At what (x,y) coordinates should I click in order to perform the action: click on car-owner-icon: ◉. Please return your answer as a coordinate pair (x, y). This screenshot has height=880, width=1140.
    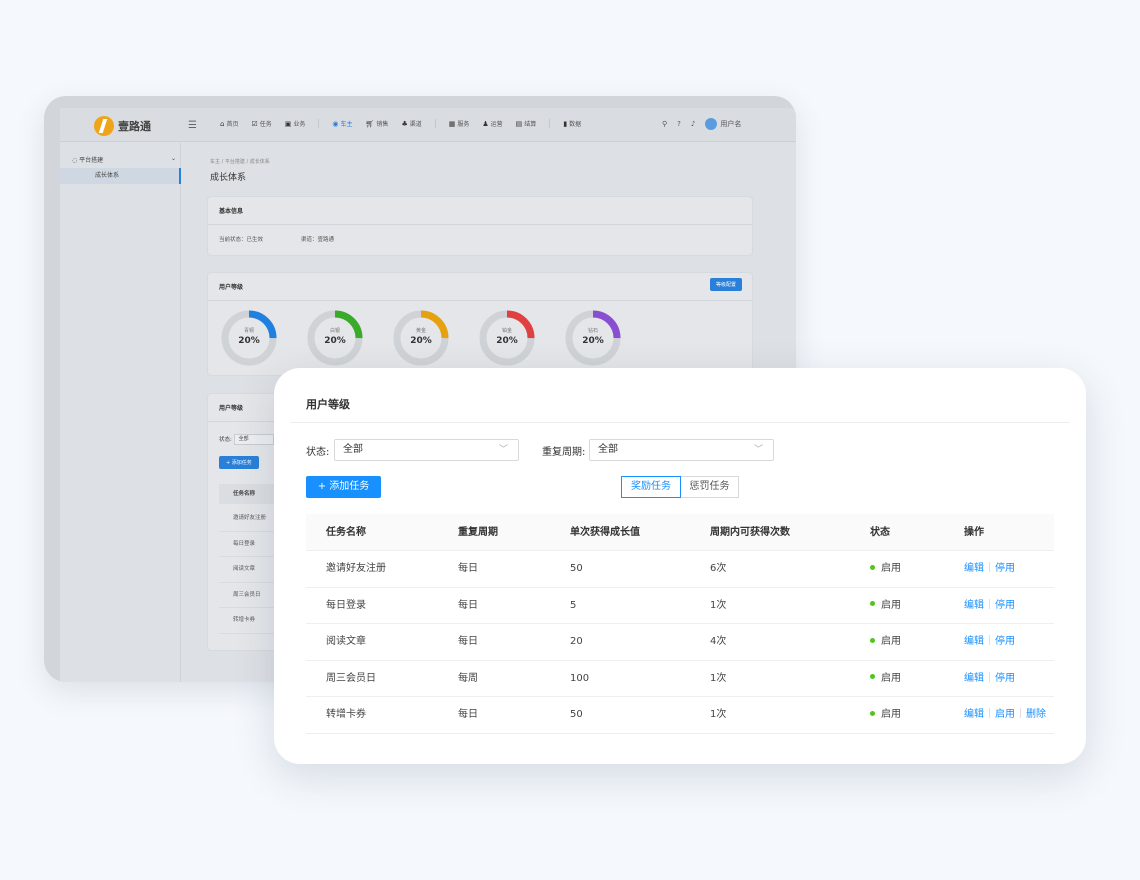
    Looking at the image, I should click on (335, 124).